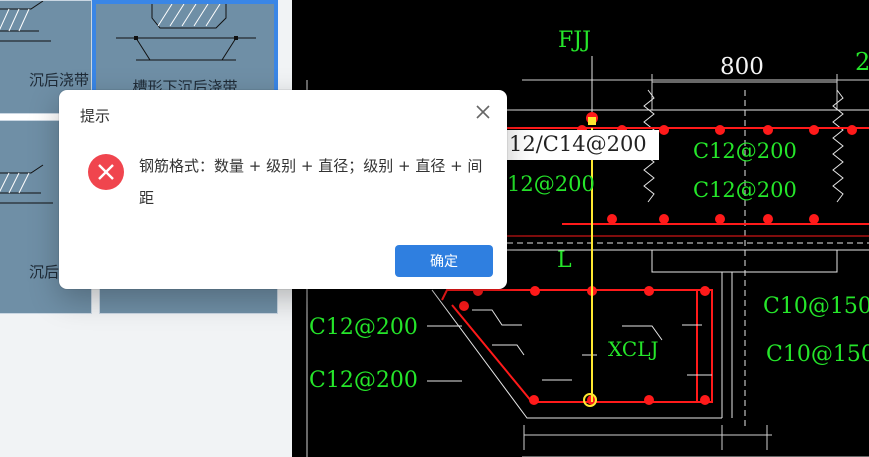 This screenshot has height=457, width=869. I want to click on dialog-title: 提示, so click(95, 116).